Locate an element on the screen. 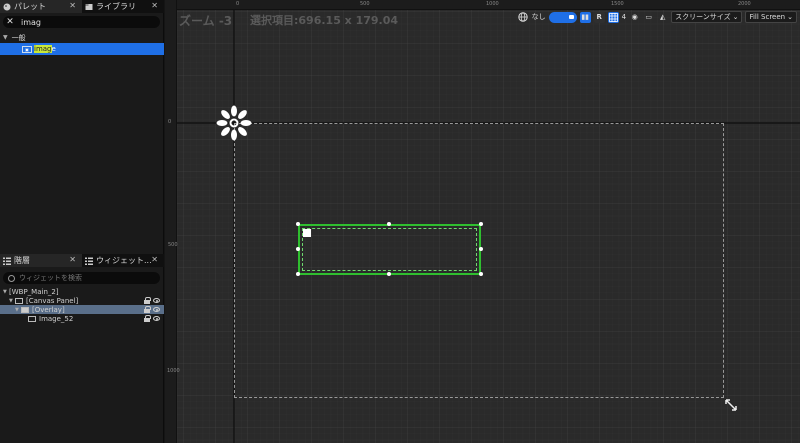  hierarchy-tabbar: 階層 ✕ ウィジェット... ✕ is located at coordinates (82, 260).